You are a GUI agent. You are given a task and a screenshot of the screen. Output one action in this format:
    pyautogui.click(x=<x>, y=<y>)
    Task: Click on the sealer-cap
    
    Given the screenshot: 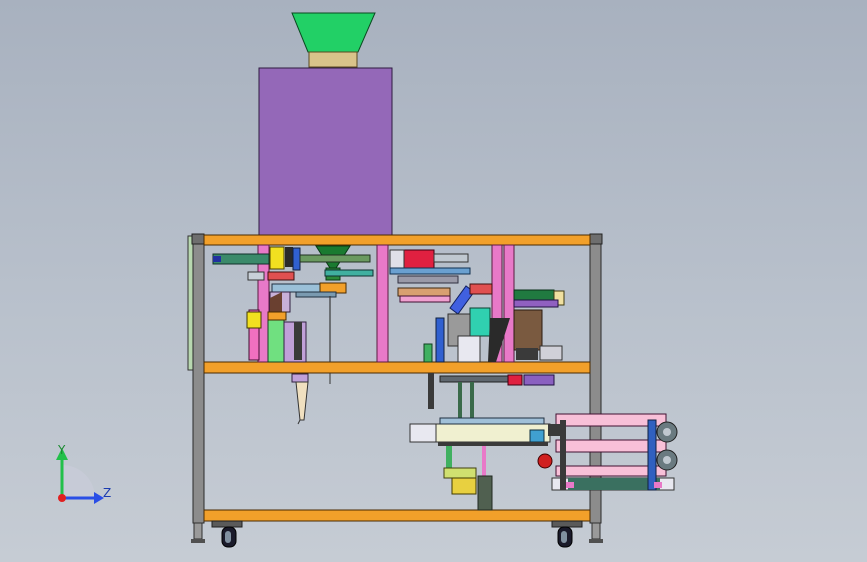 What is the action you would take?
    pyautogui.click(x=423, y=433)
    